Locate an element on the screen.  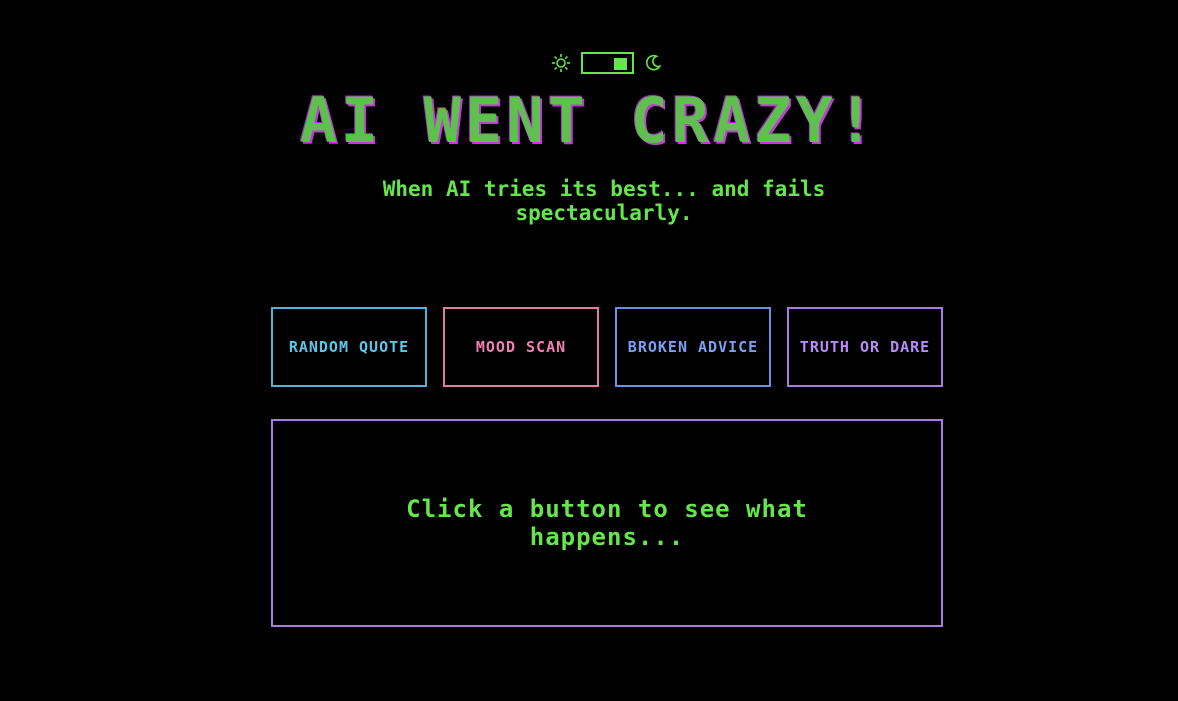
sun-icon is located at coordinates (561, 63).